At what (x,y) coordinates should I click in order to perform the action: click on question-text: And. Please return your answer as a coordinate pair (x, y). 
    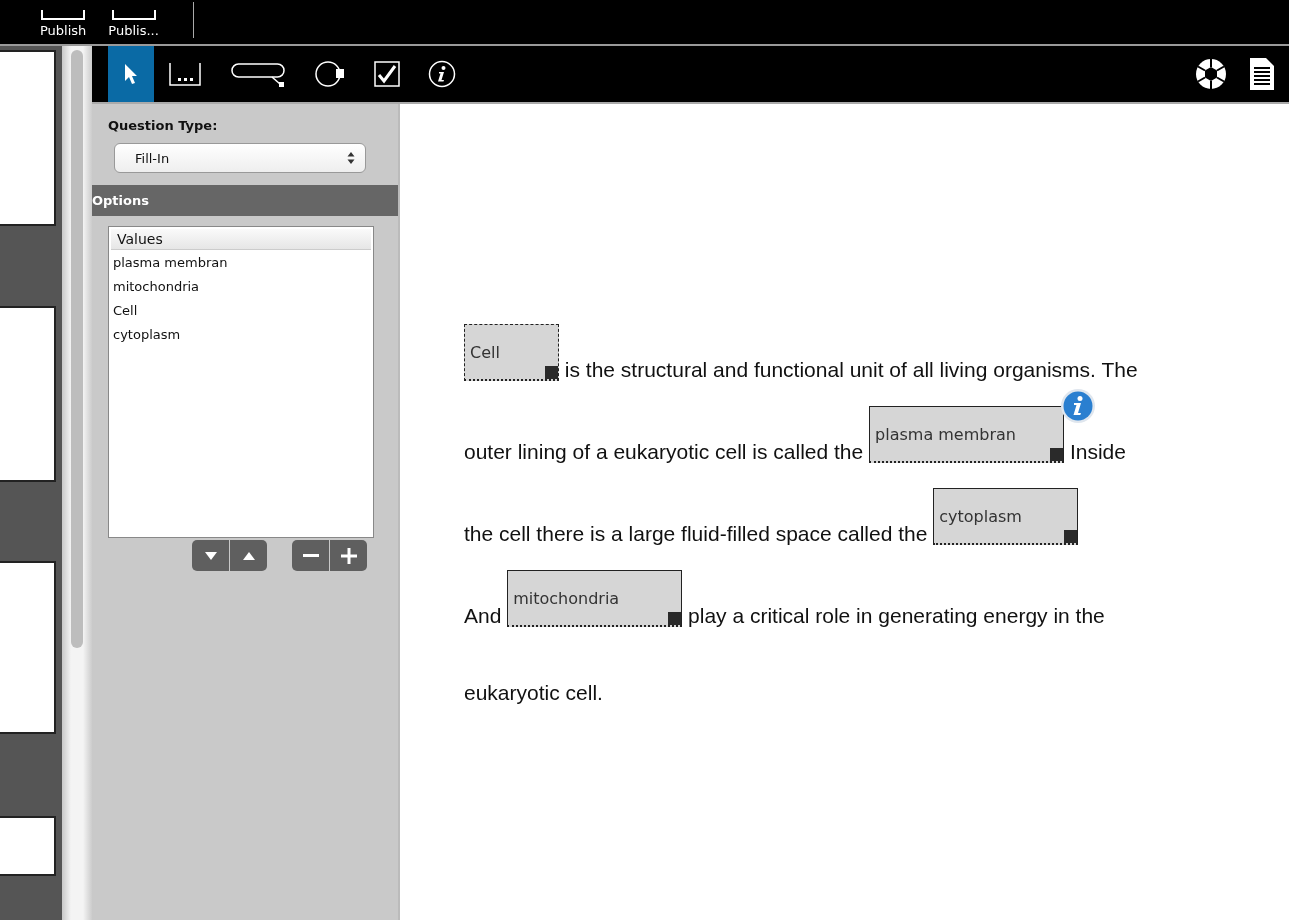
    Looking at the image, I should click on (483, 615).